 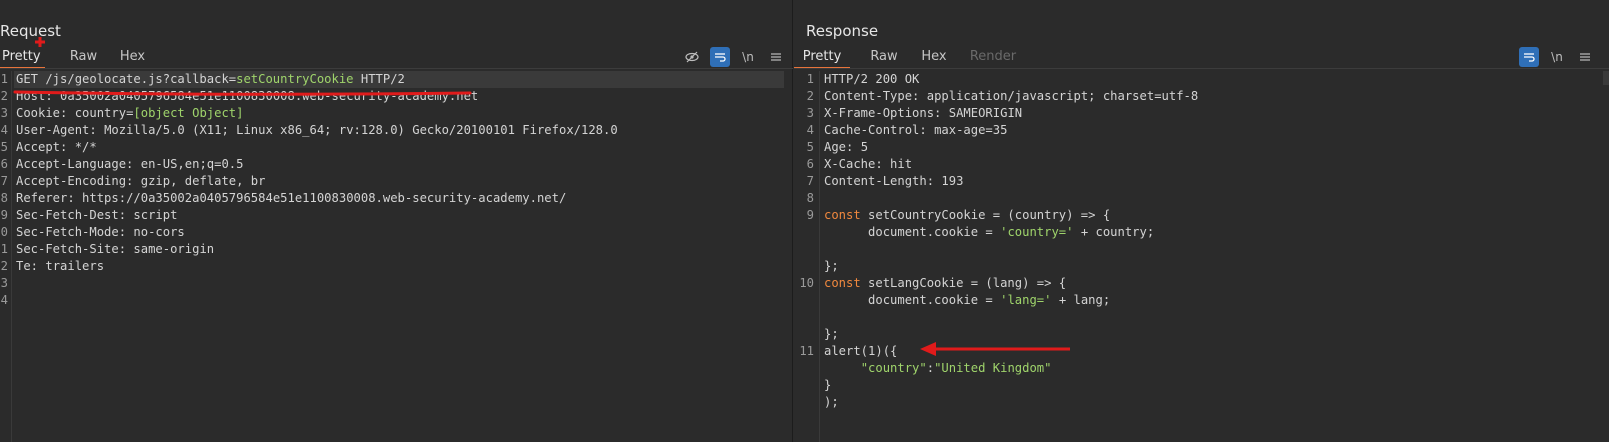 What do you see at coordinates (952, 181) in the screenshot?
I see `response-code-token: 193` at bounding box center [952, 181].